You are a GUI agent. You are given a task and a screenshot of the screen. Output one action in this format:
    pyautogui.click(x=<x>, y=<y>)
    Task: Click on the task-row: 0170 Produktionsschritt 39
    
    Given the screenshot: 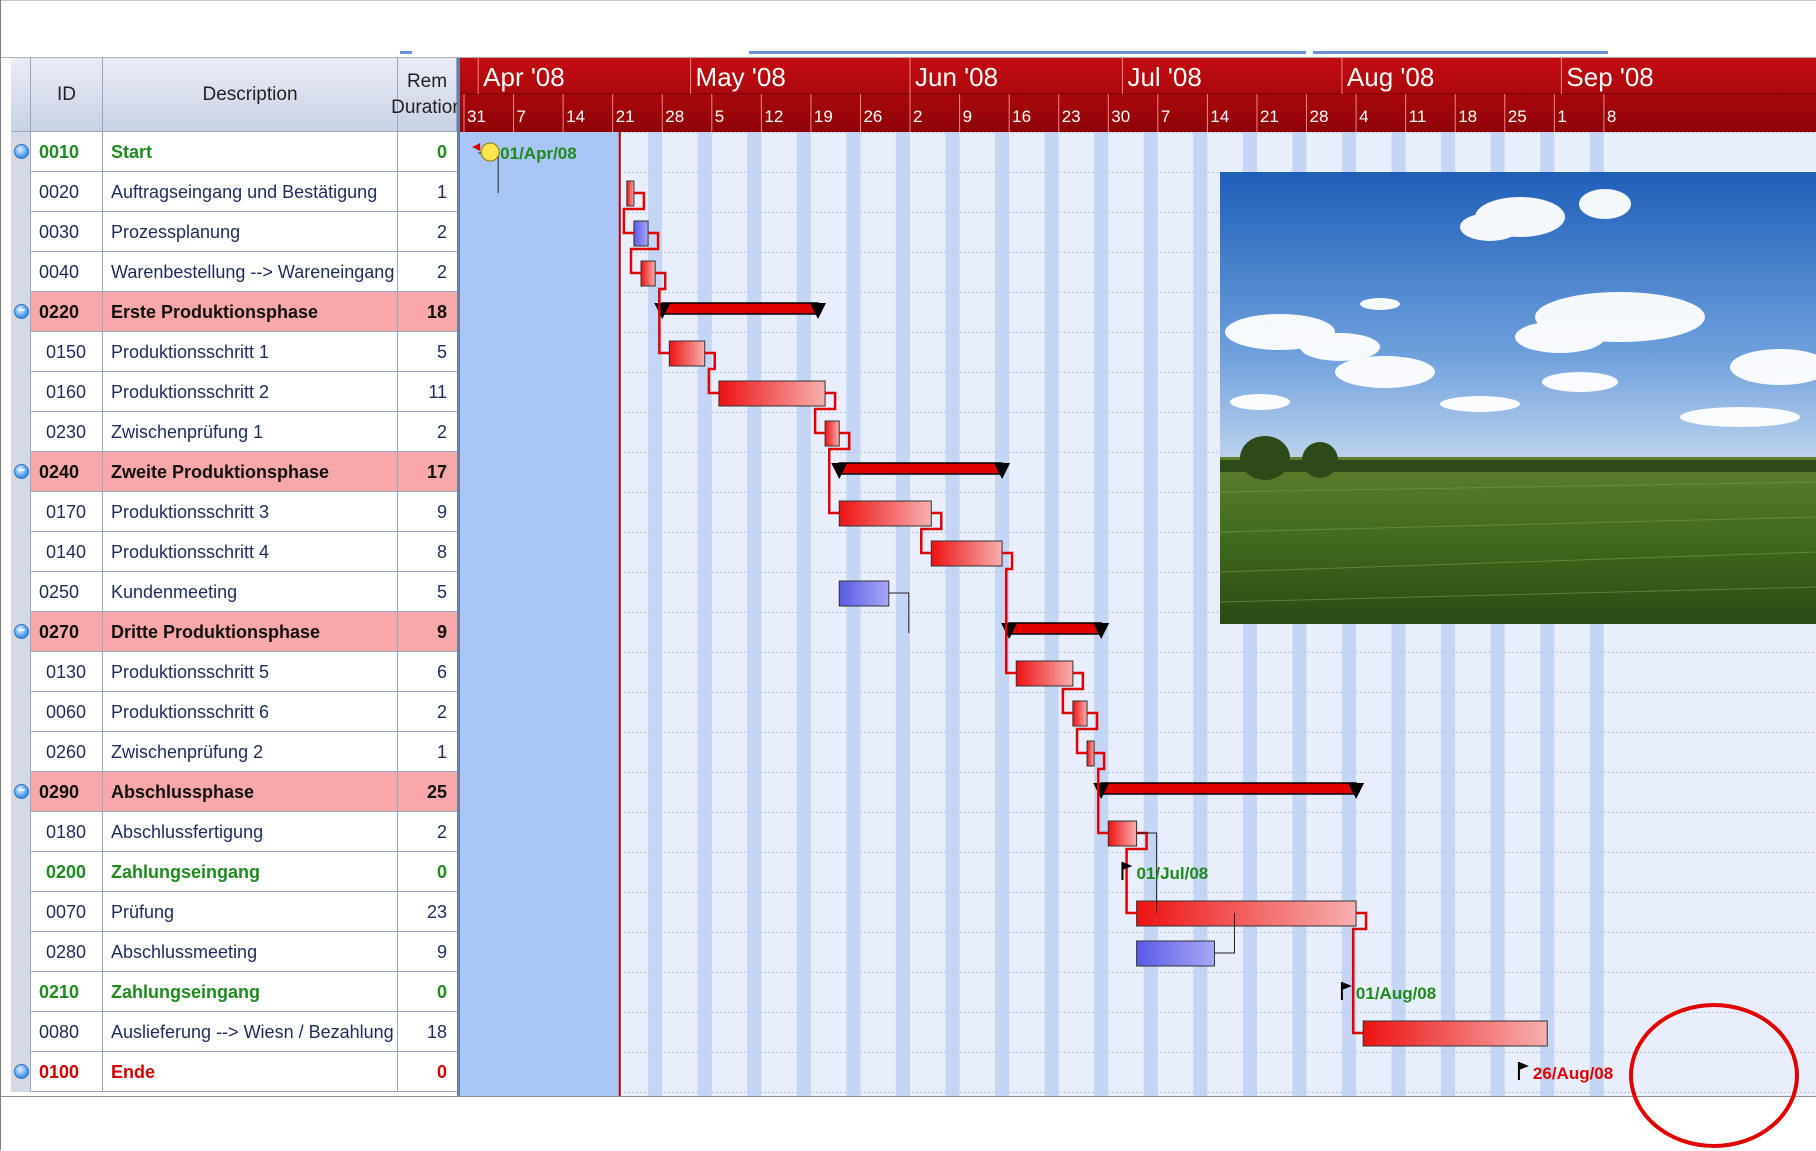 What is the action you would take?
    pyautogui.click(x=234, y=512)
    